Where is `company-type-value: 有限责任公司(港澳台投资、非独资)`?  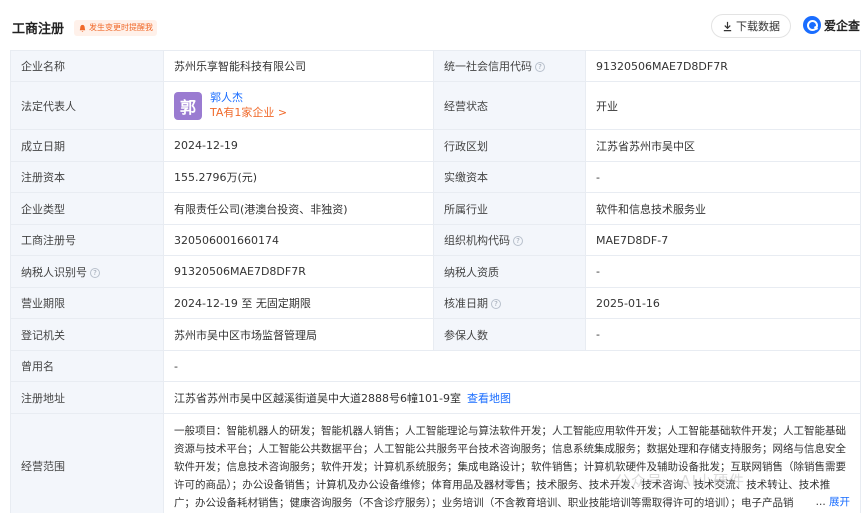 company-type-value: 有限责任公司(港澳台投资、非独资) is located at coordinates (298, 208).